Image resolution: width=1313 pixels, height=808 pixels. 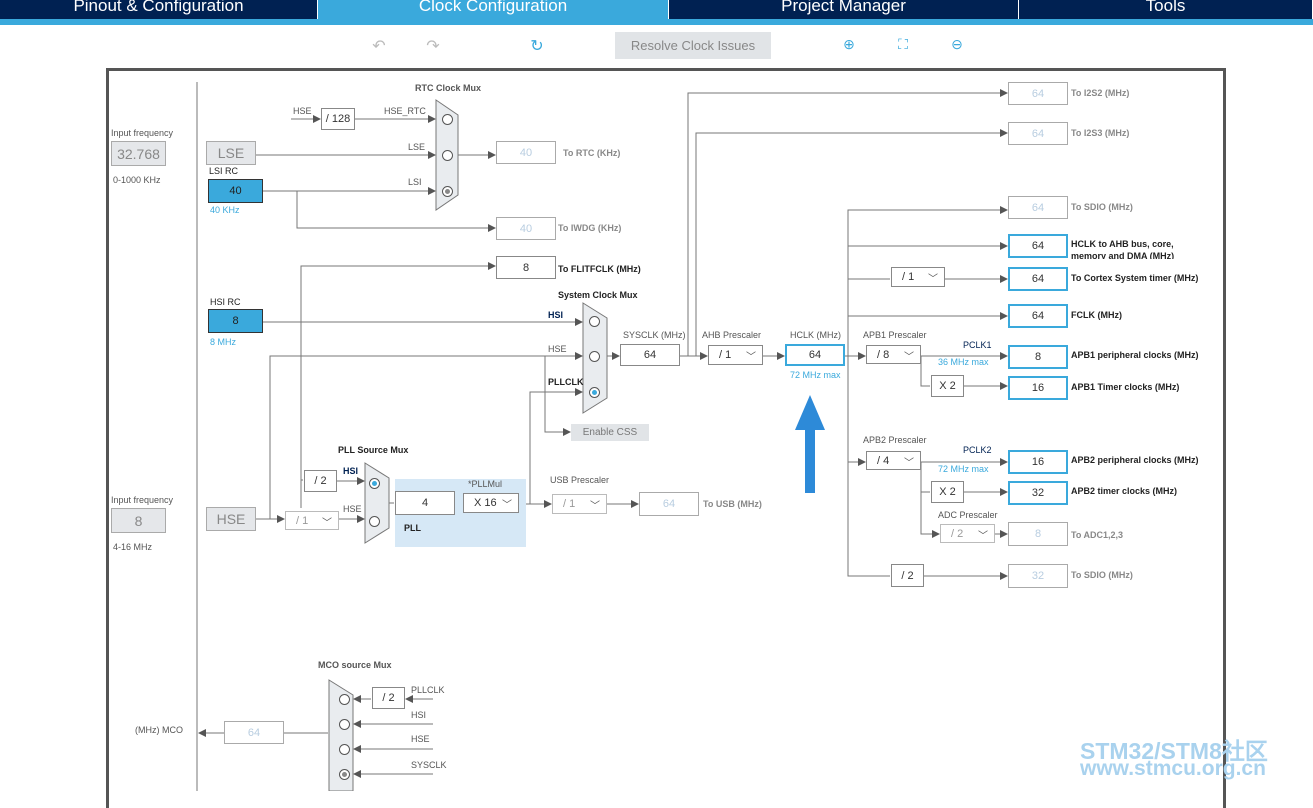 What do you see at coordinates (895, 335) in the screenshot?
I see `apb1-prescaler-label: APB1 Prescaler` at bounding box center [895, 335].